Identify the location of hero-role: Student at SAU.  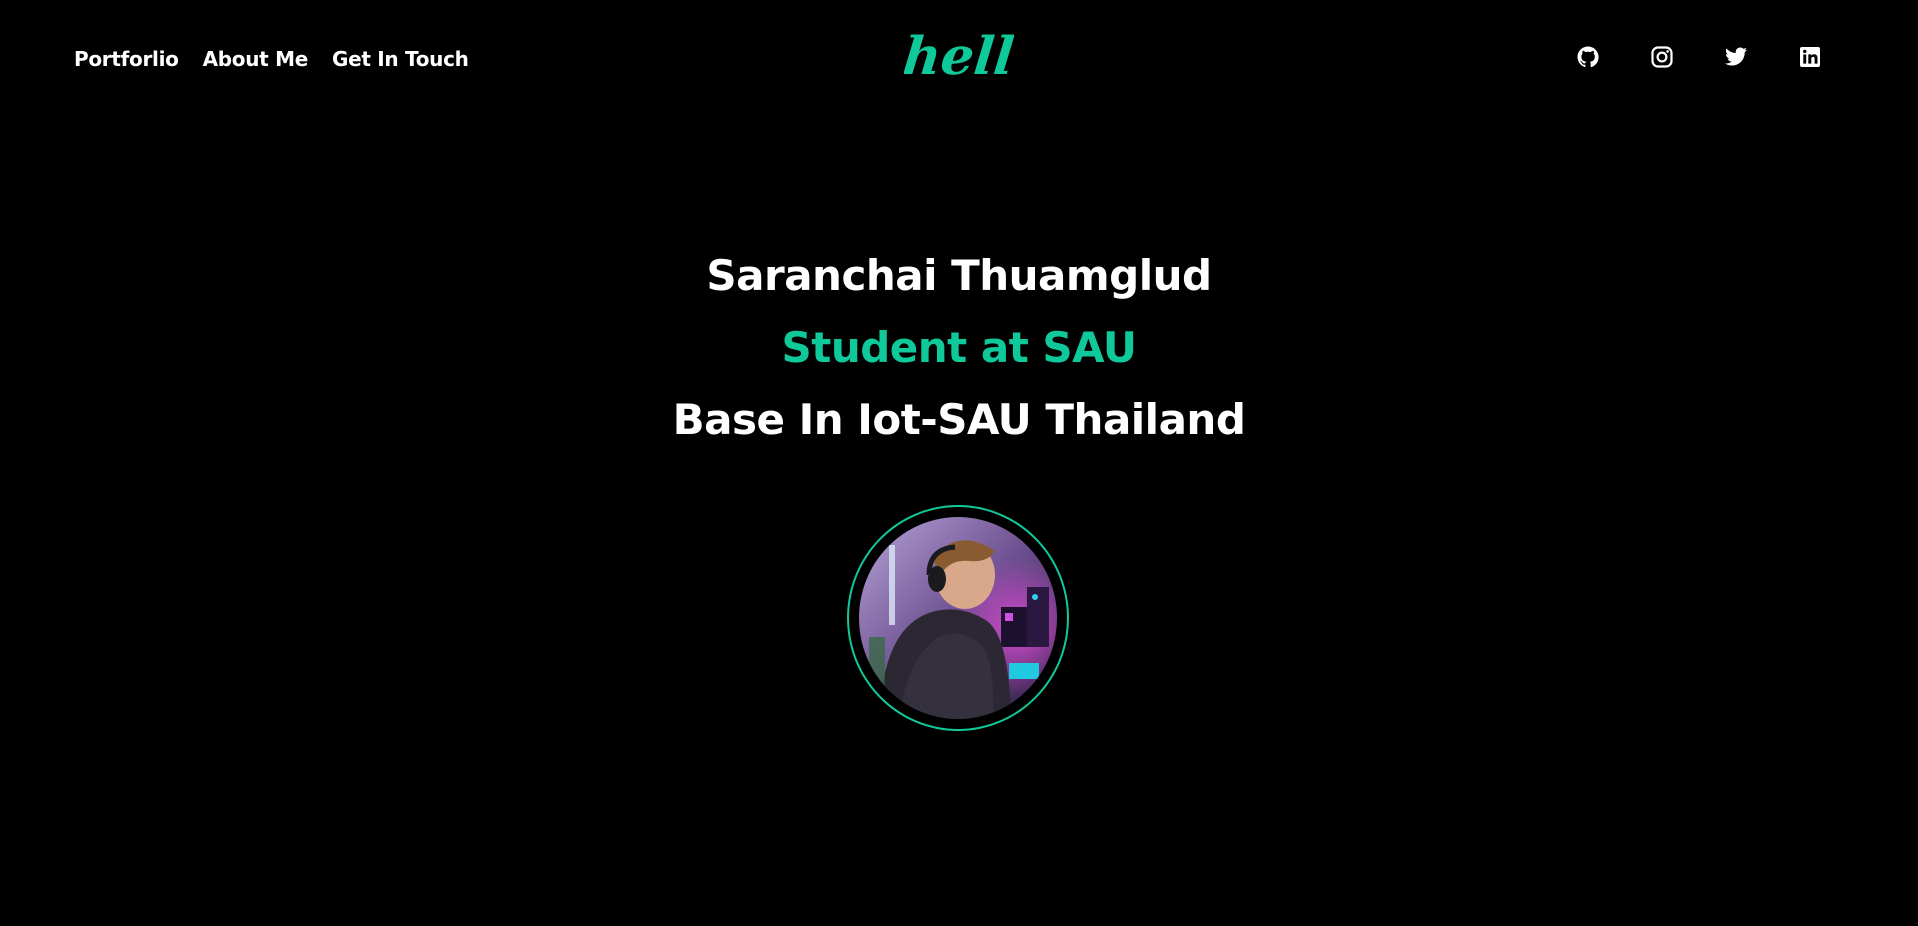
(959, 347).